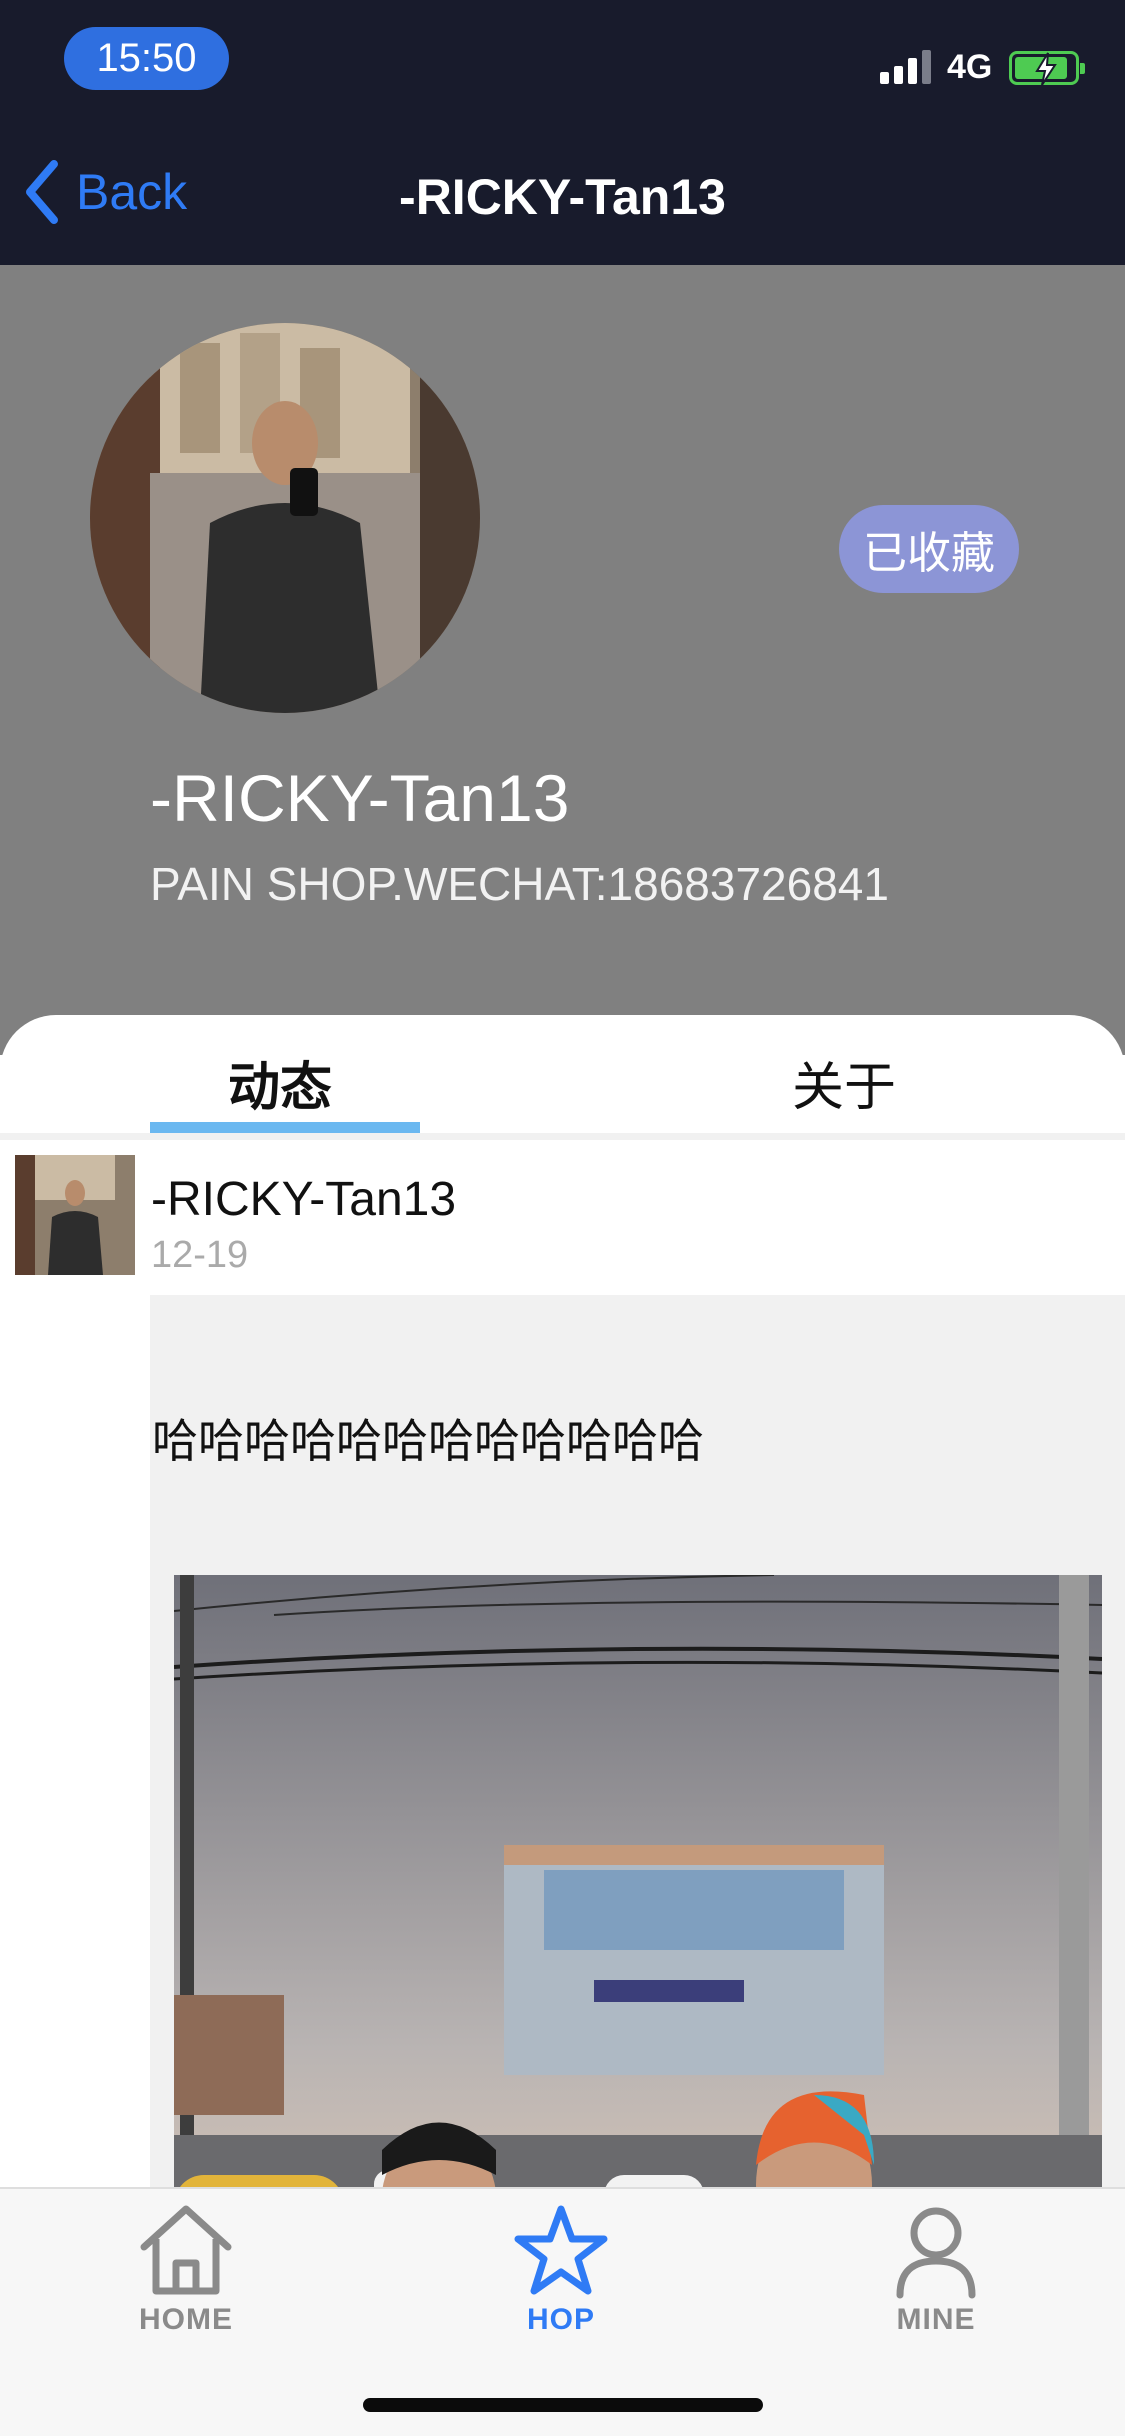  What do you see at coordinates (844, 1082) in the screenshot?
I see `tab-about: 关于` at bounding box center [844, 1082].